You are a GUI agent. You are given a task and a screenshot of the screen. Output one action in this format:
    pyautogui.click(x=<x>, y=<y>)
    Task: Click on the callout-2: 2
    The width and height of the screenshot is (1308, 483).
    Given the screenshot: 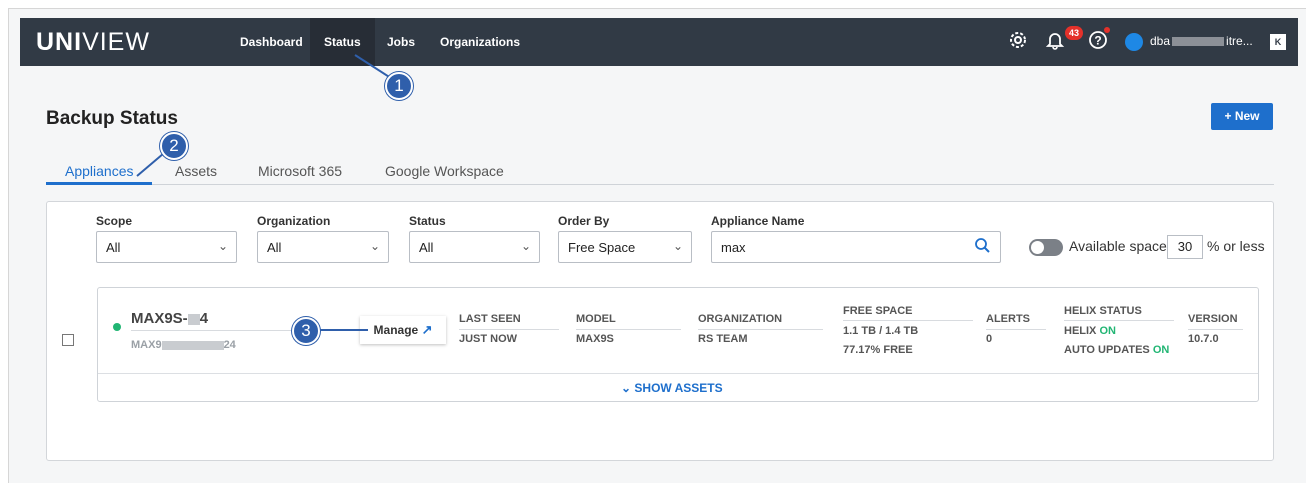 What is the action you would take?
    pyautogui.click(x=174, y=146)
    